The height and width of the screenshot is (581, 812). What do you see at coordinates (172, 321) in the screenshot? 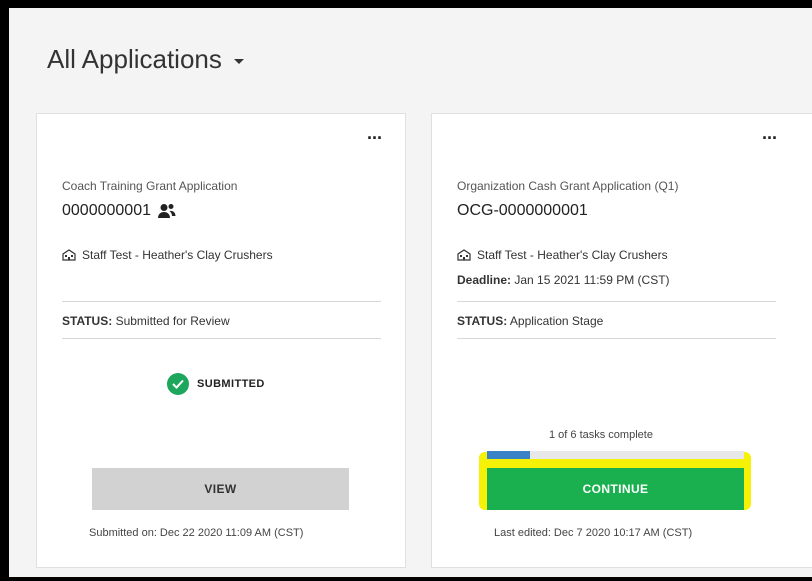
I see `status-value: Submitted for Review` at bounding box center [172, 321].